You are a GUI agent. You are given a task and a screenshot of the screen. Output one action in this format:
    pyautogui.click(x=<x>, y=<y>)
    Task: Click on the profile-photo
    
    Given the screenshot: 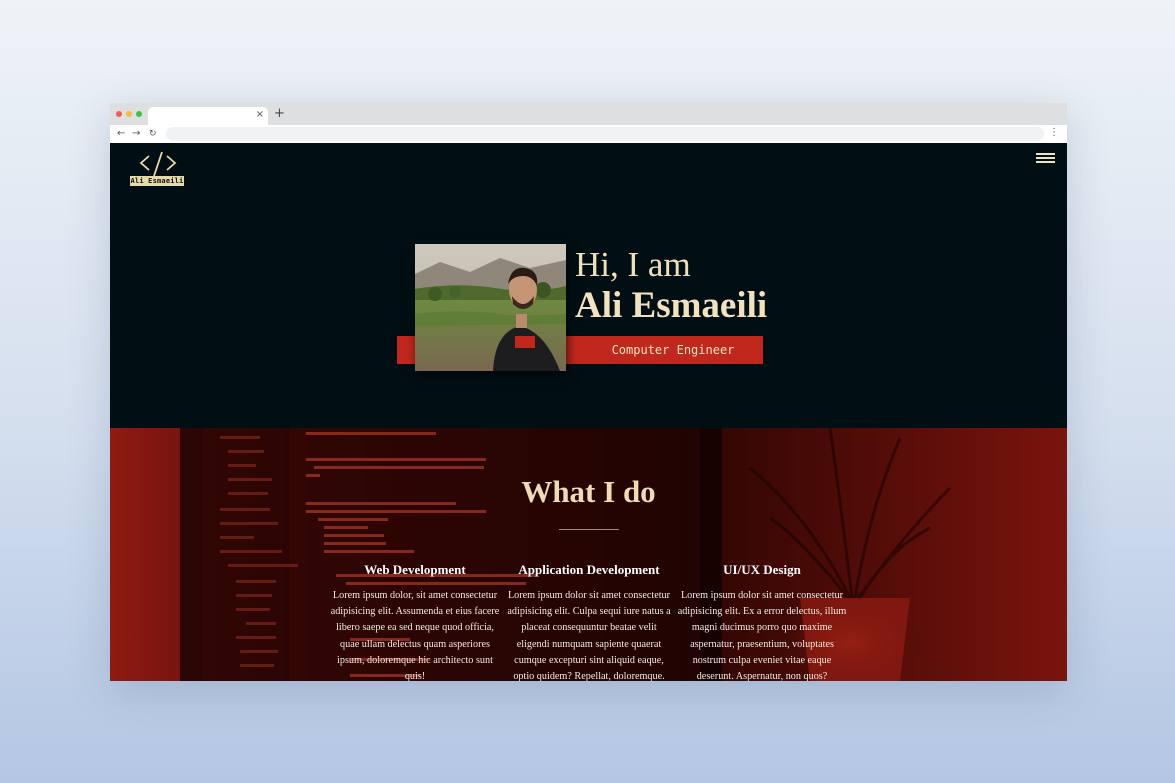 What is the action you would take?
    pyautogui.click(x=490, y=307)
    